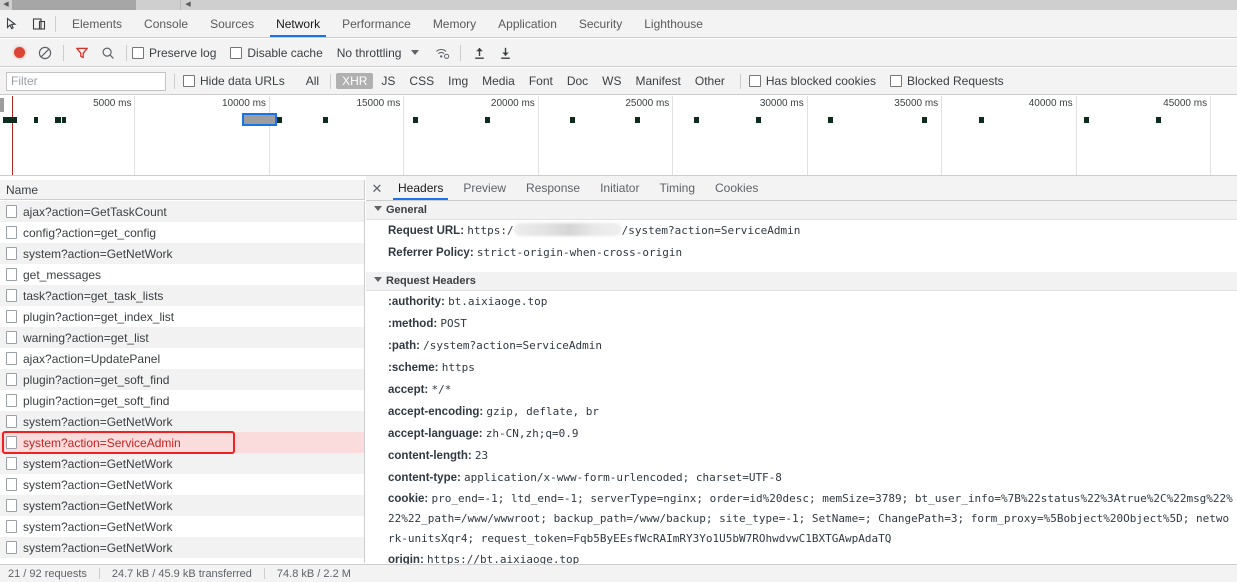  Describe the element at coordinates (182, 442) in the screenshot. I see `request-row-selected: system?action=ServiceAdmin` at that location.